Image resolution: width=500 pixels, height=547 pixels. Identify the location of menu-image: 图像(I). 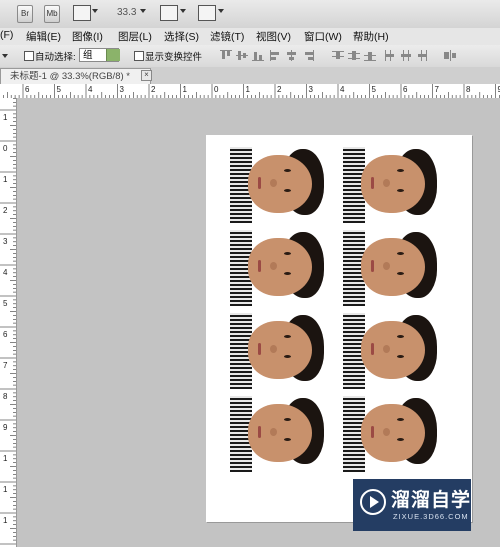
(87, 36).